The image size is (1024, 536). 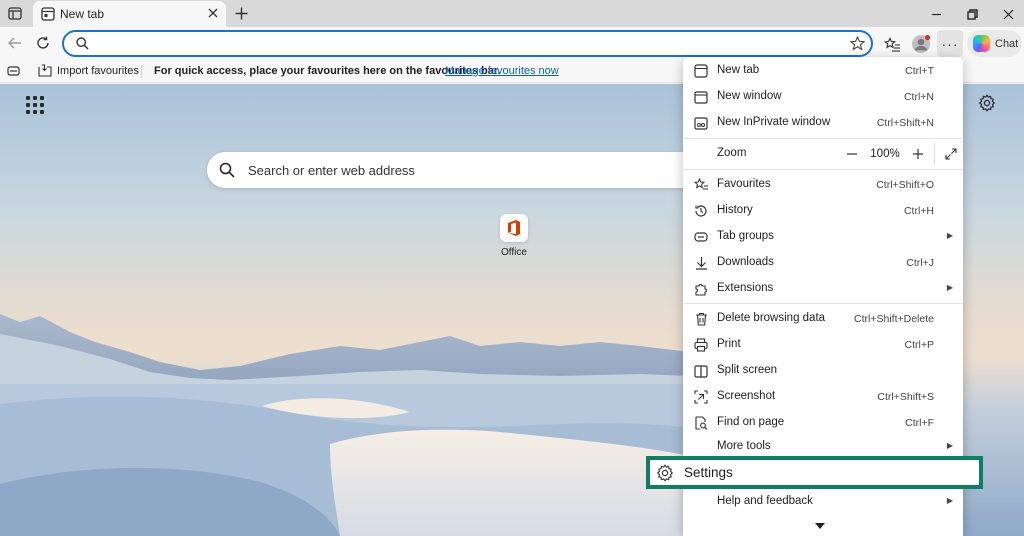 What do you see at coordinates (512, 13) in the screenshot?
I see `title-bar: New tab` at bounding box center [512, 13].